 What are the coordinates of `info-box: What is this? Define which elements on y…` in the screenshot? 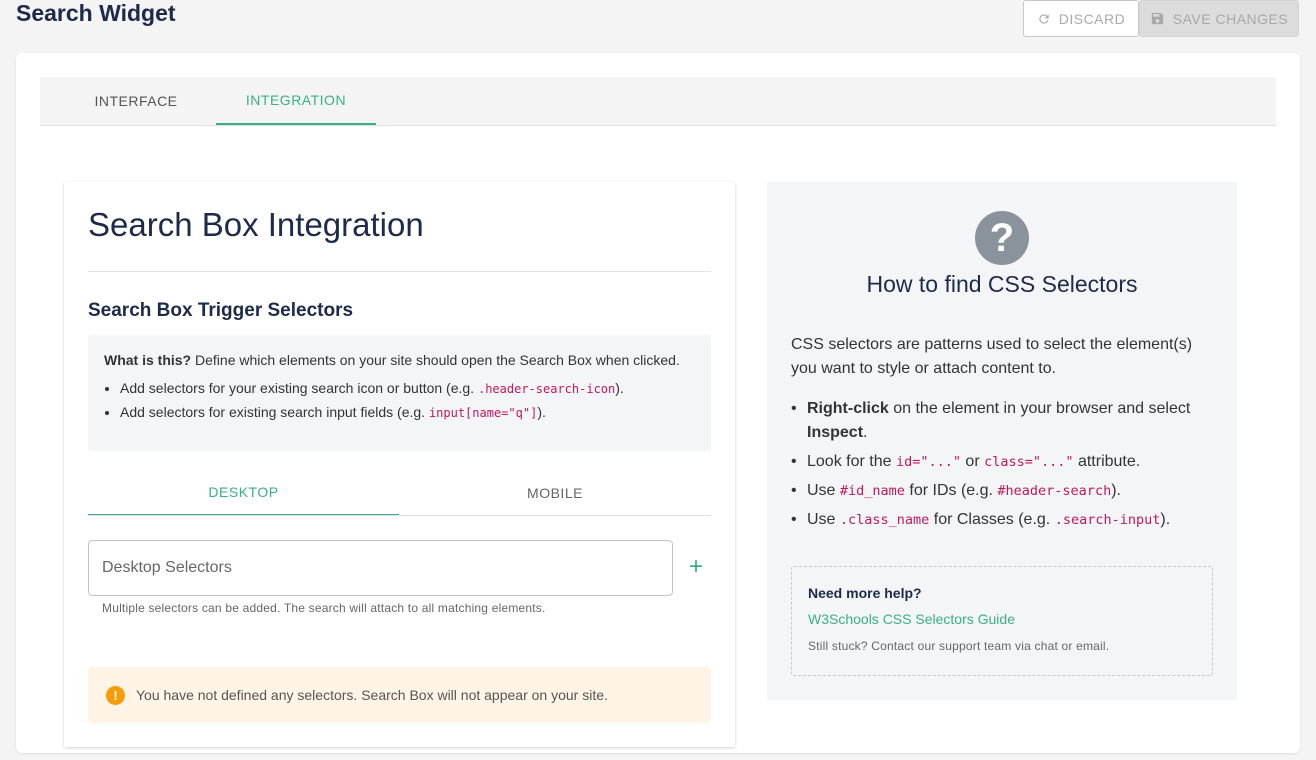 It's located at (399, 393).